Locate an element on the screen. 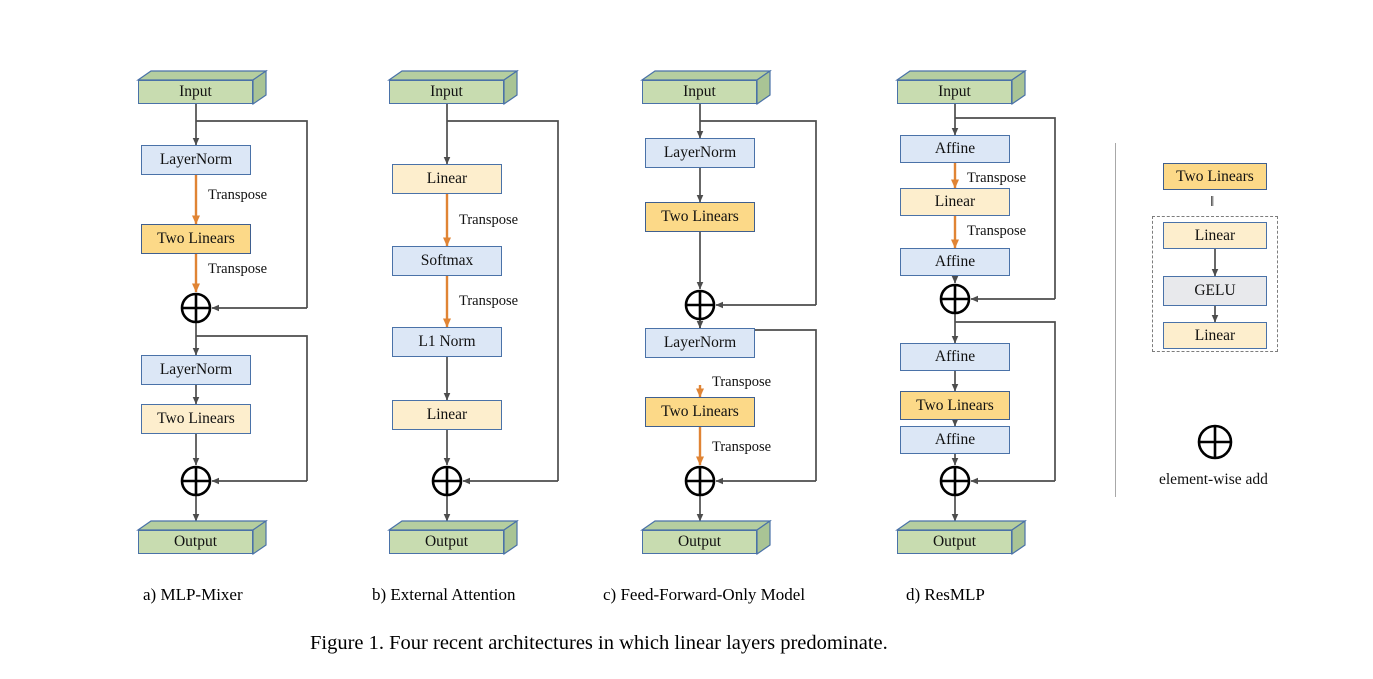 The height and width of the screenshot is (679, 1373). element-wise-add-a1 is located at coordinates (196, 308).